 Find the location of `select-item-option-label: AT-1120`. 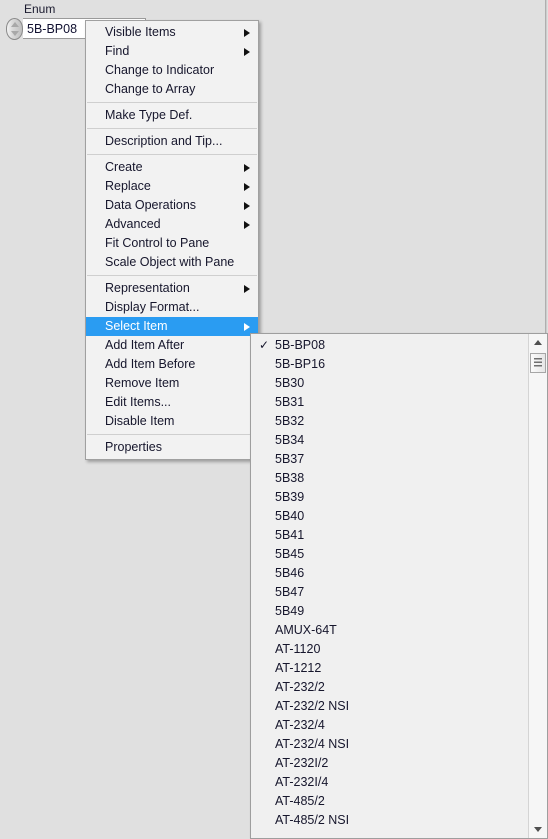

select-item-option-label: AT-1120 is located at coordinates (298, 649).